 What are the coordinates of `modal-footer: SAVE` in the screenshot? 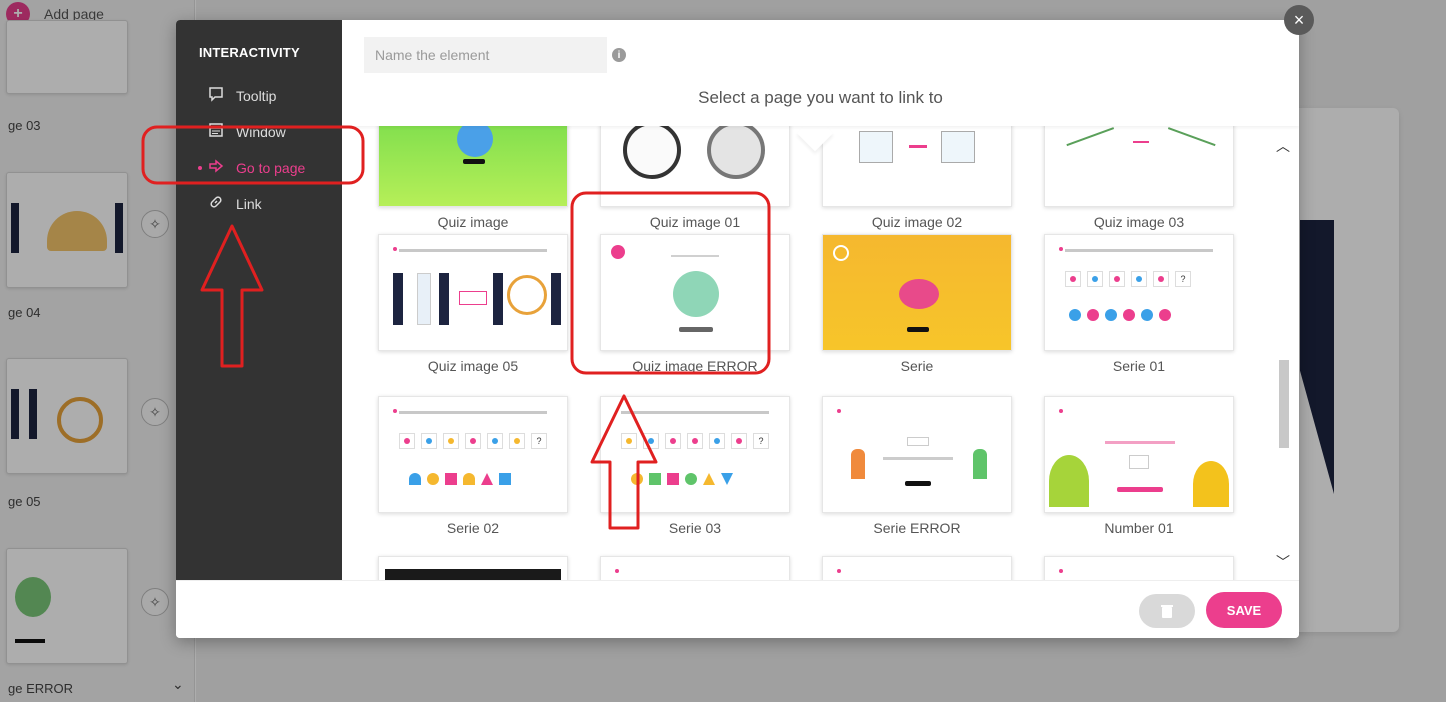 It's located at (737, 609).